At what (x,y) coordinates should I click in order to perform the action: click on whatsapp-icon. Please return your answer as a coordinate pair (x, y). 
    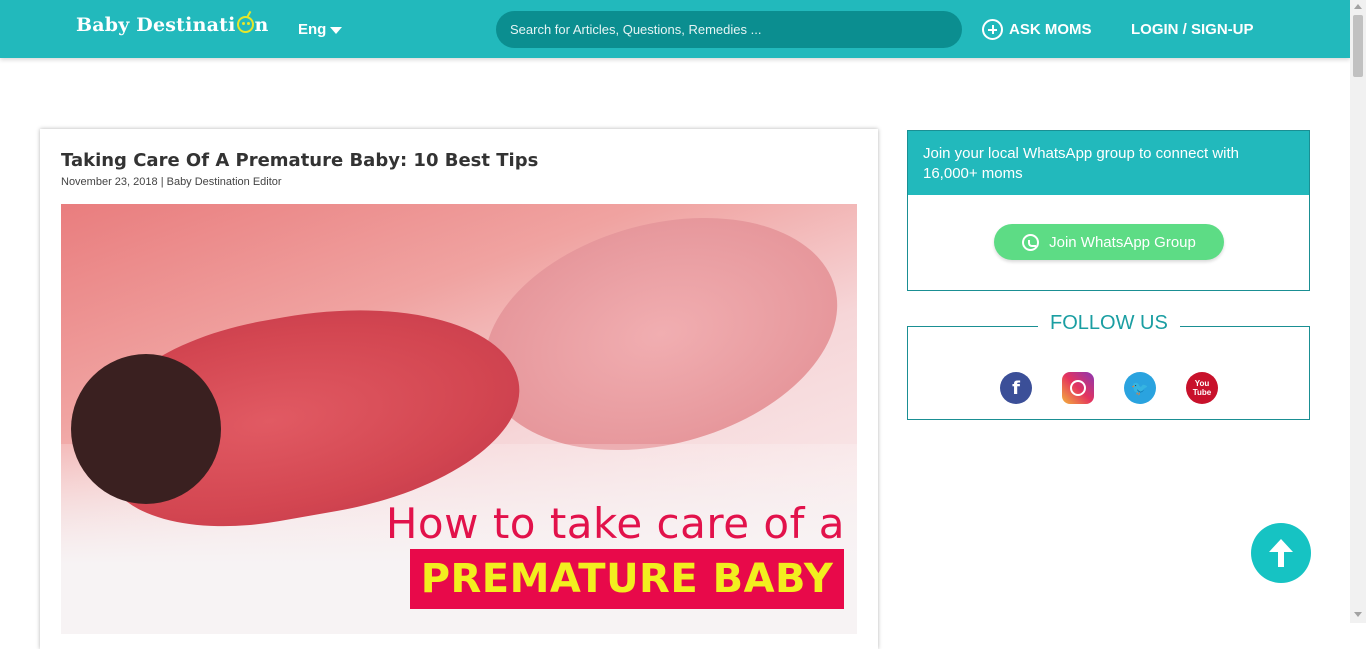
    Looking at the image, I should click on (1031, 242).